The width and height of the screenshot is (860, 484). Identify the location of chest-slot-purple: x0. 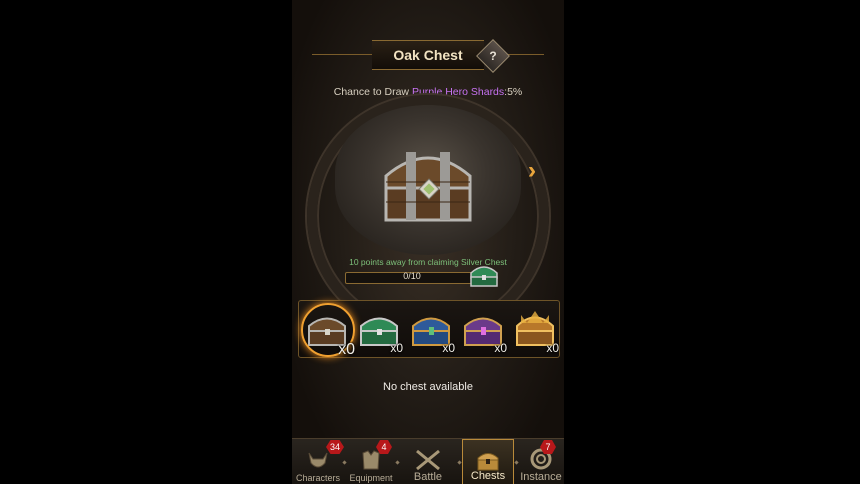
(484, 332).